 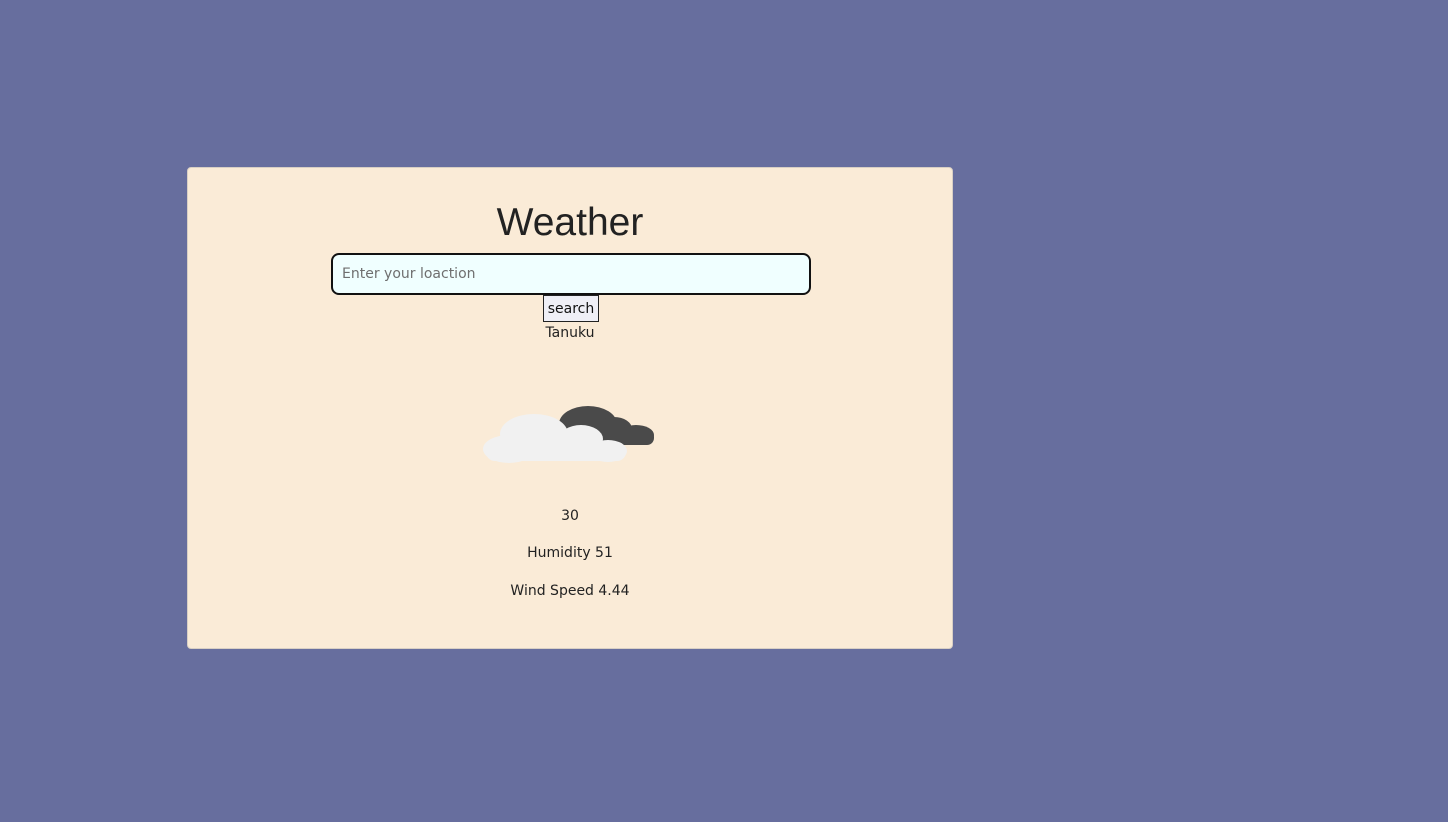 I want to click on clouds-icon, so click(x=568, y=434).